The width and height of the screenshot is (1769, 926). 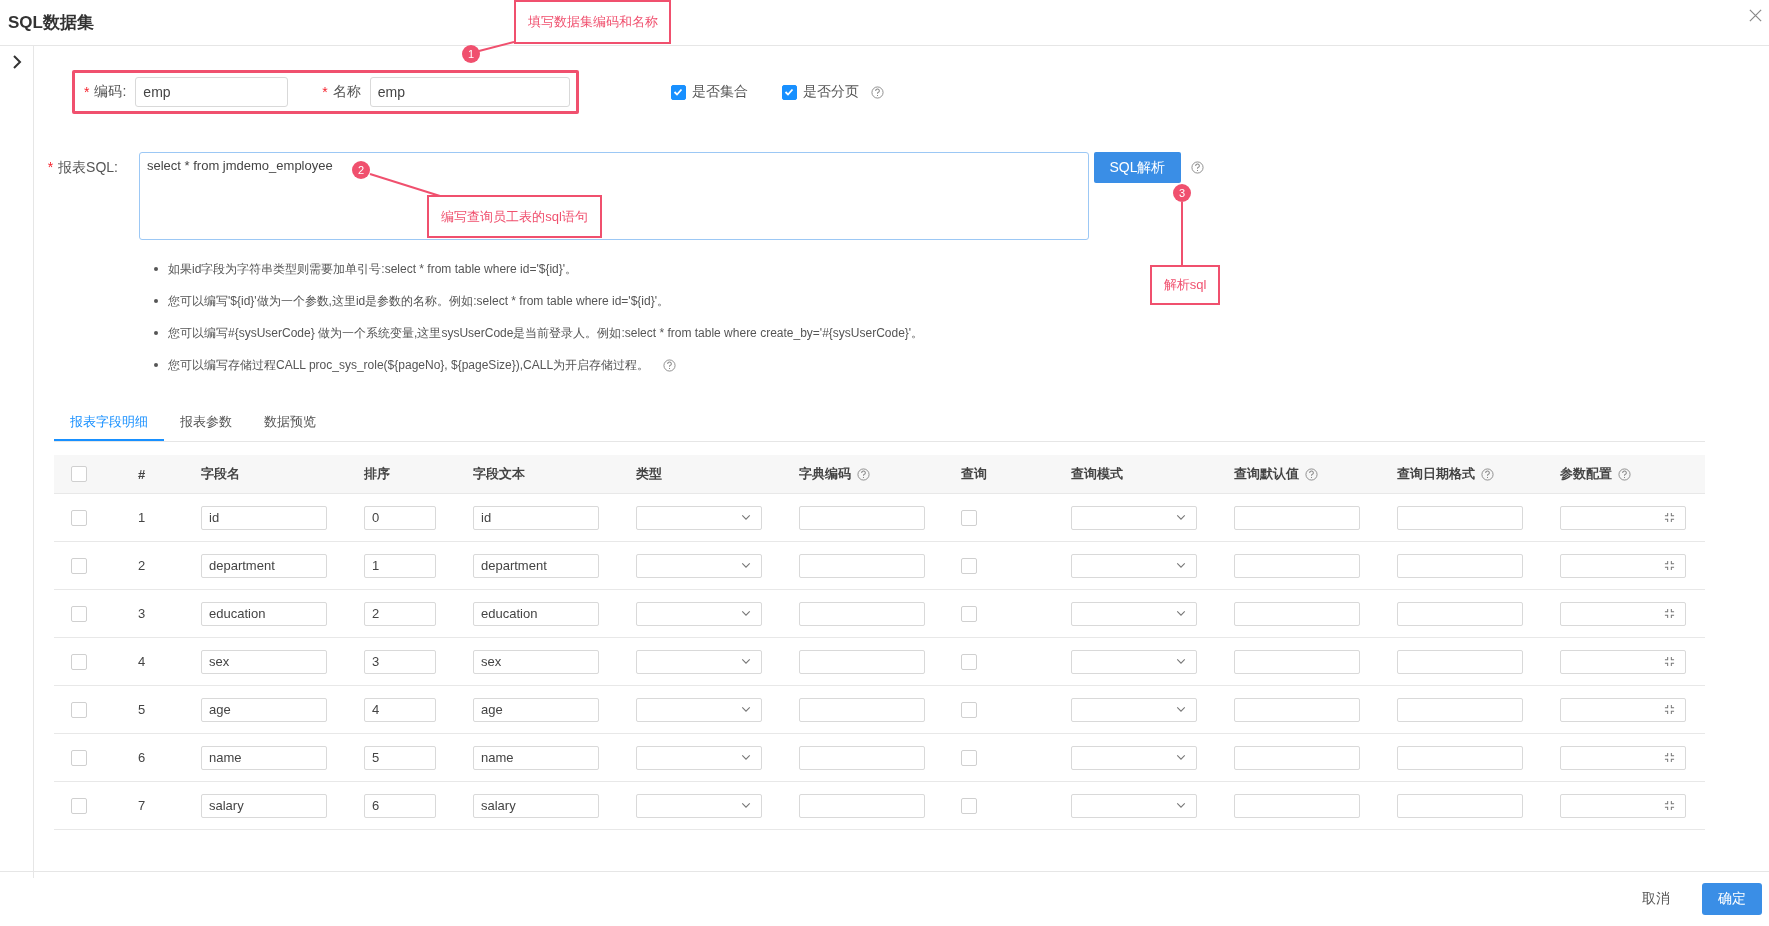 What do you see at coordinates (400, 661) in the screenshot?
I see `text-field: 3` at bounding box center [400, 661].